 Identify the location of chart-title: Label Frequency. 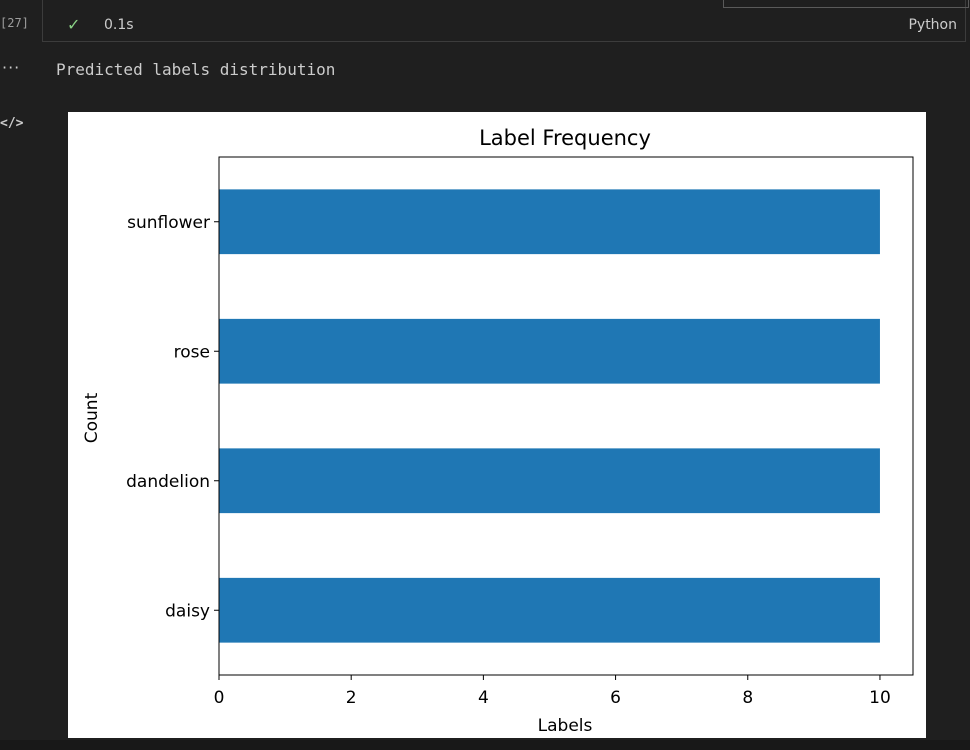
(565, 138).